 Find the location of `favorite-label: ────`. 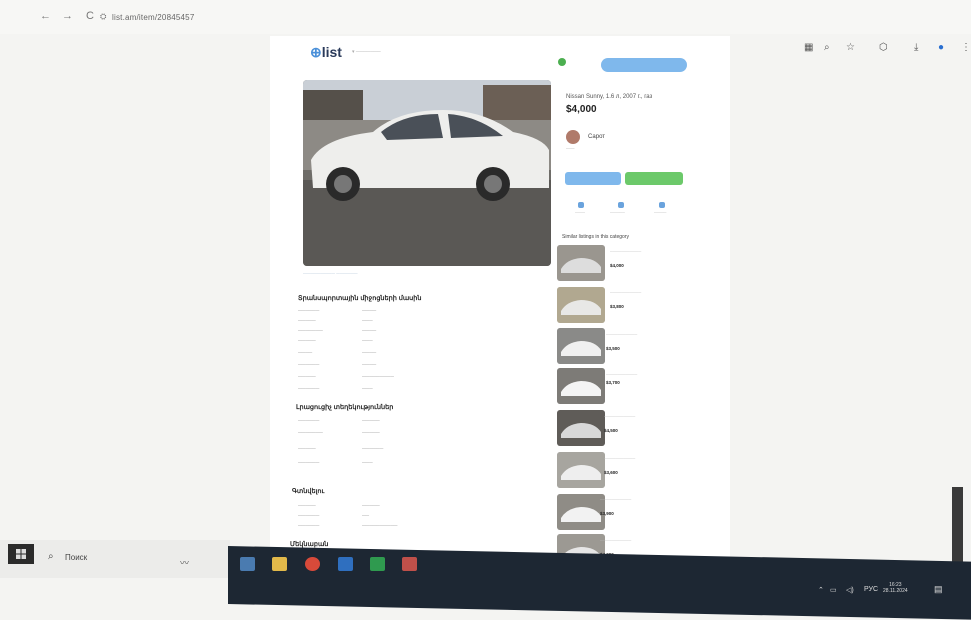

favorite-label: ──── is located at coordinates (580, 213).